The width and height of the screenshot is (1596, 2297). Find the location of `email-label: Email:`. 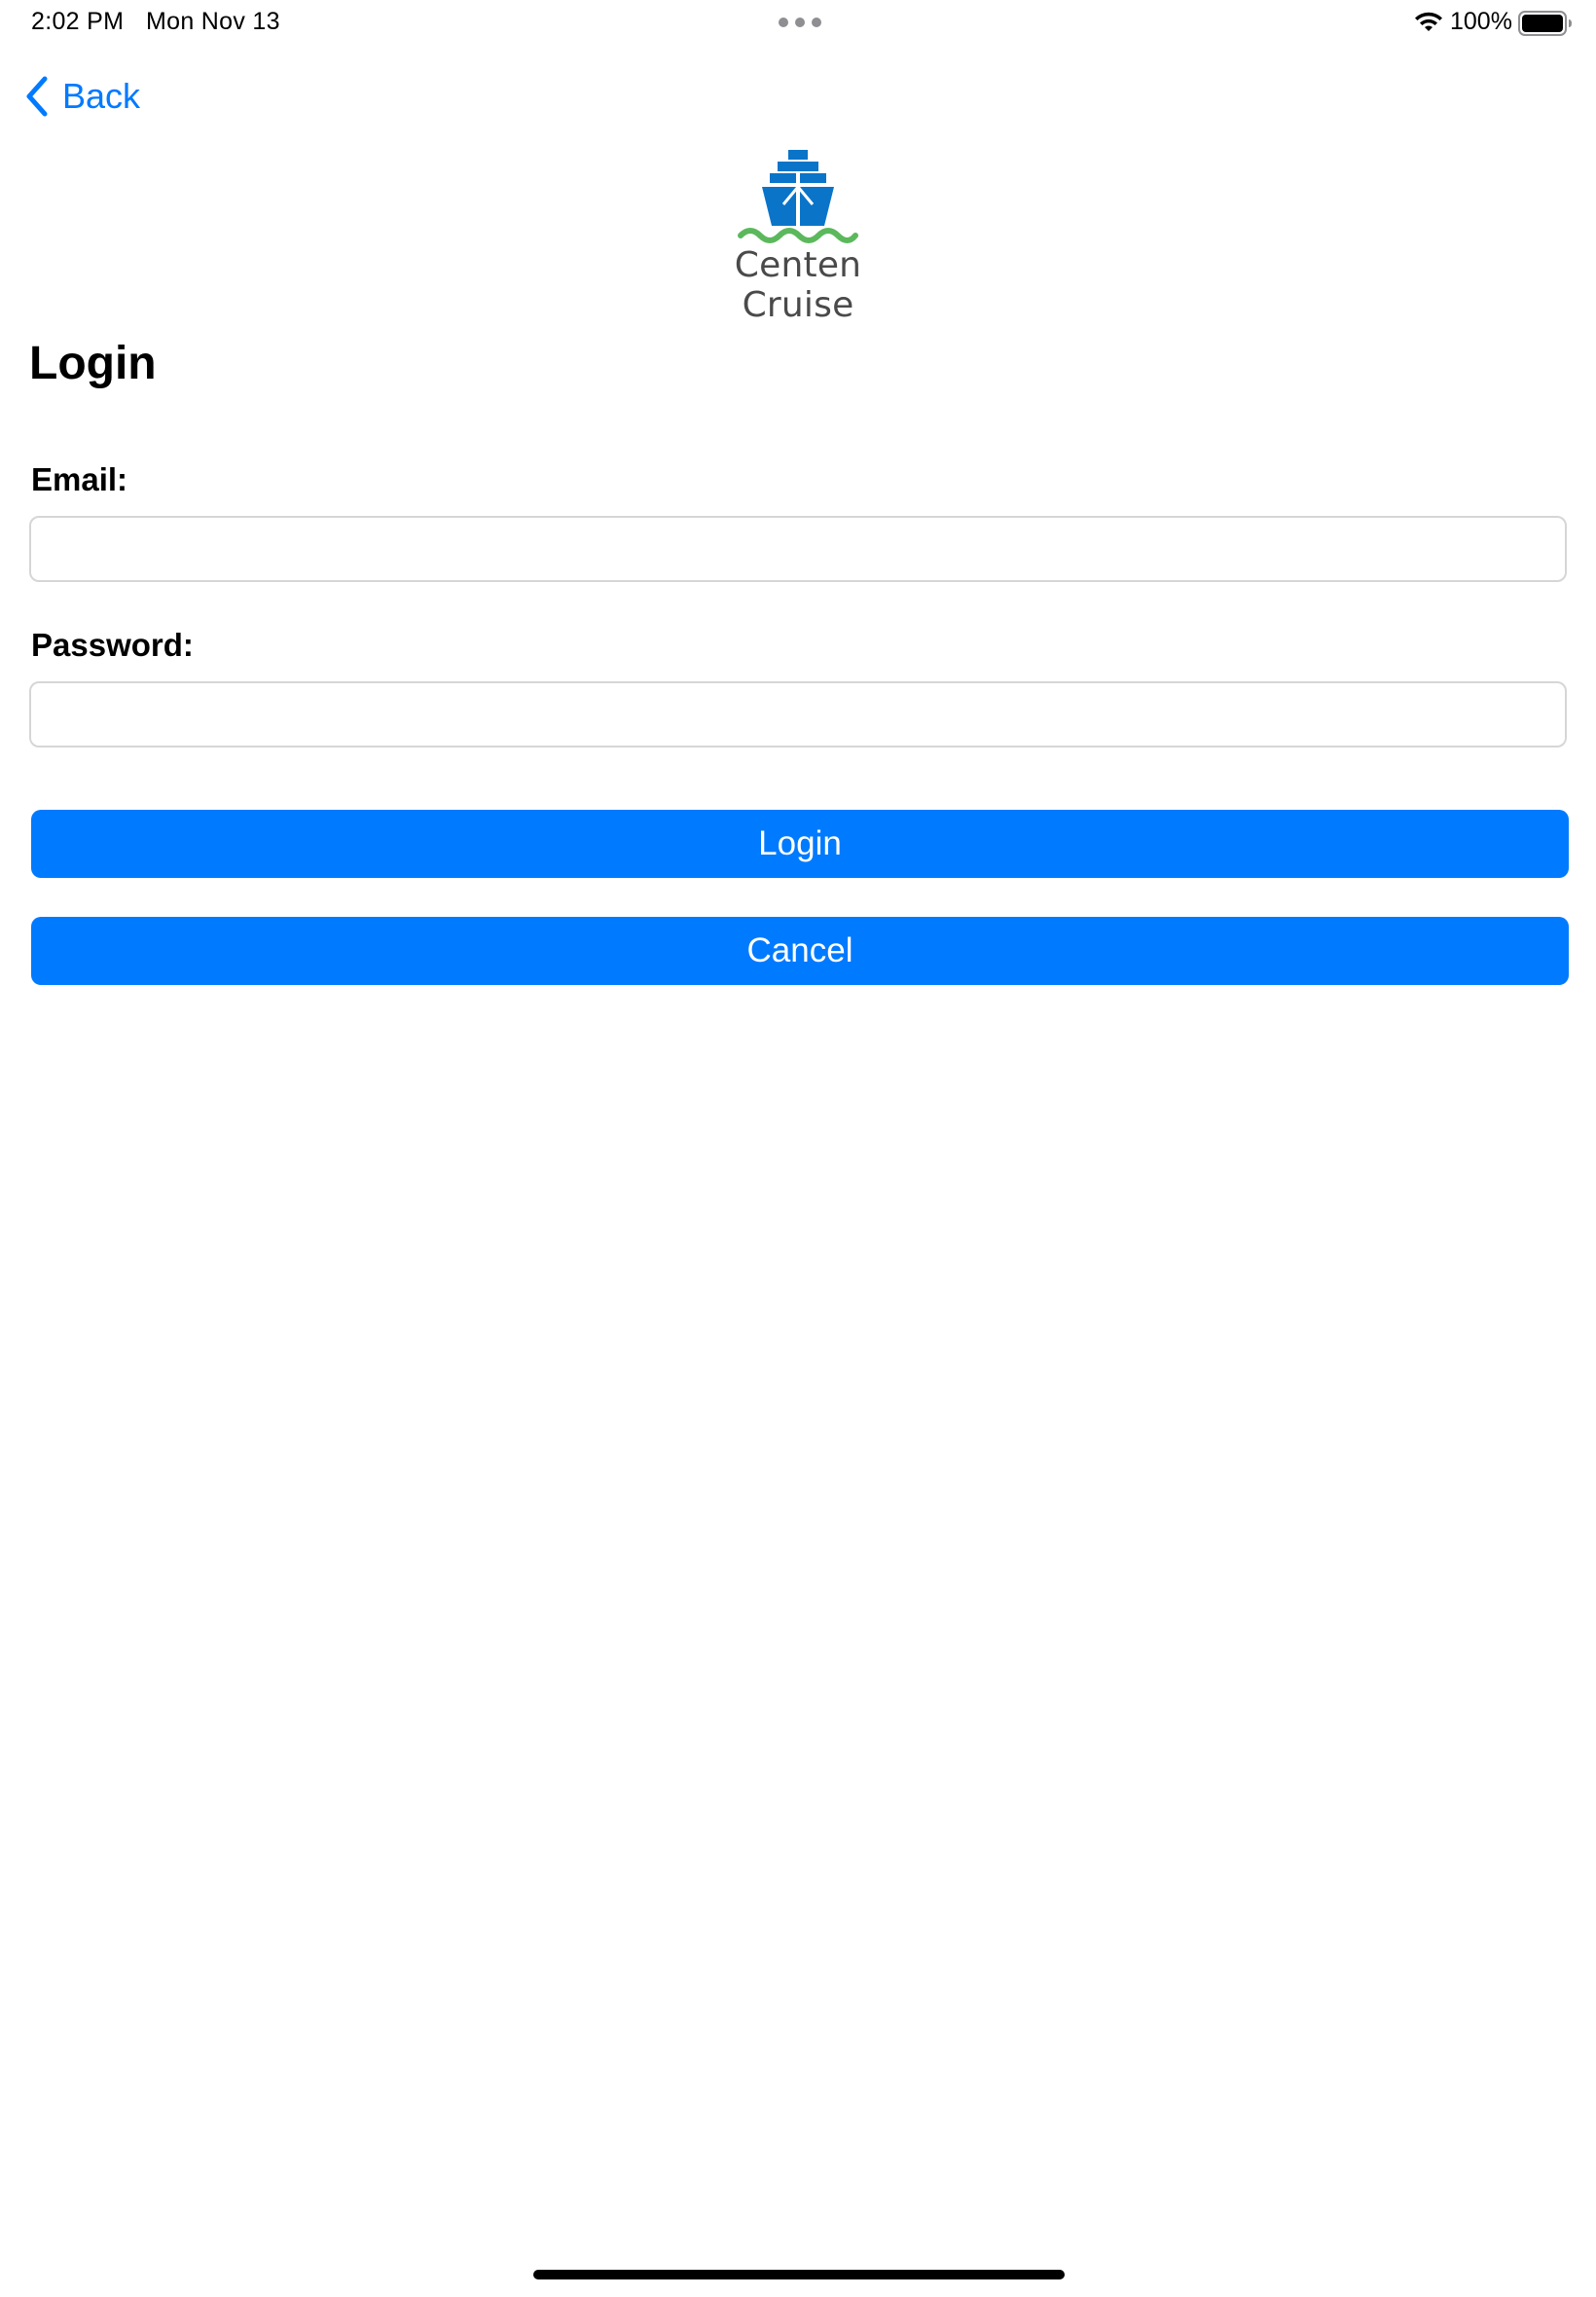

email-label: Email: is located at coordinates (80, 479).